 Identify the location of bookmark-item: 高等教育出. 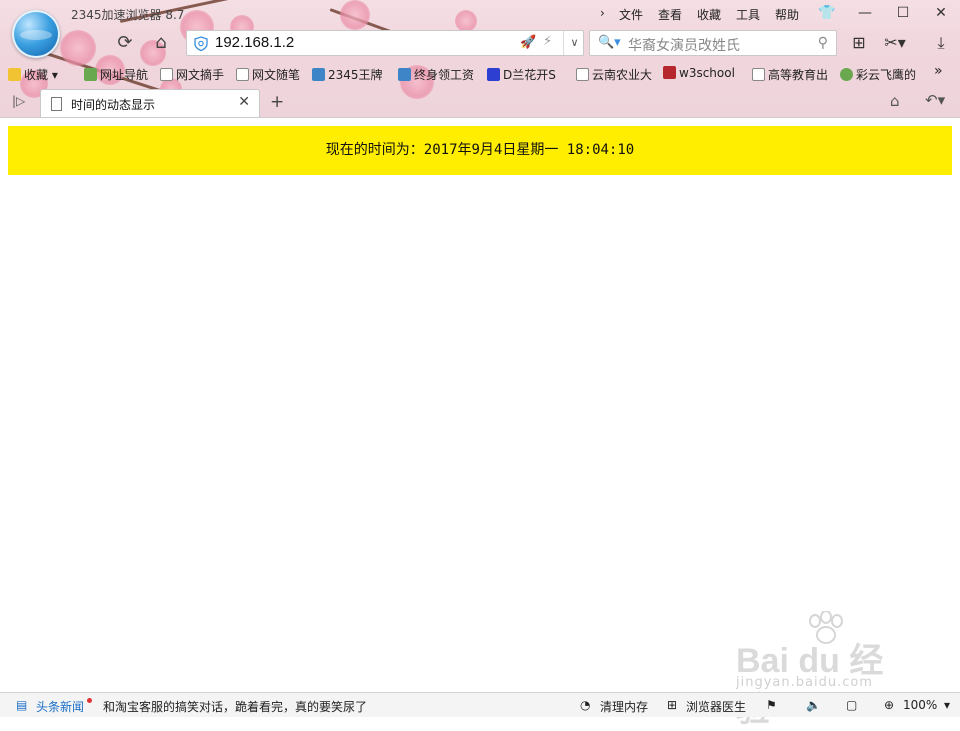
(790, 74).